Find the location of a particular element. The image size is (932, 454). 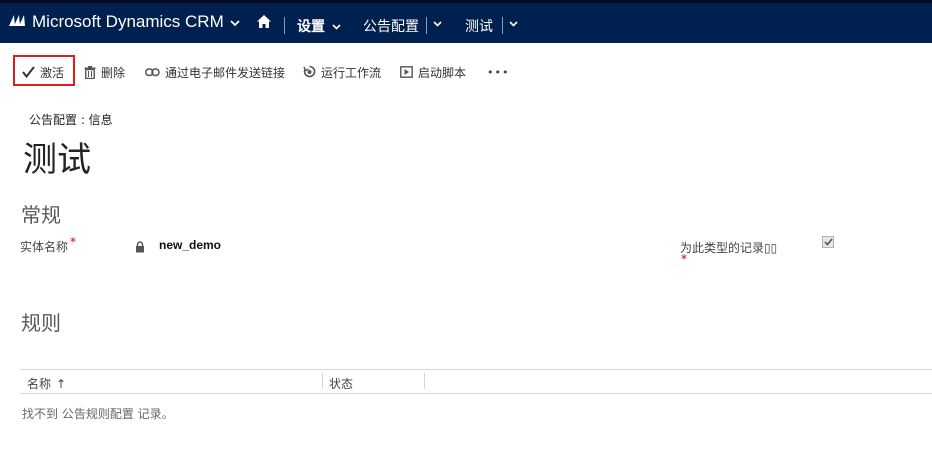

column-header-status: 状态 is located at coordinates (341, 383).